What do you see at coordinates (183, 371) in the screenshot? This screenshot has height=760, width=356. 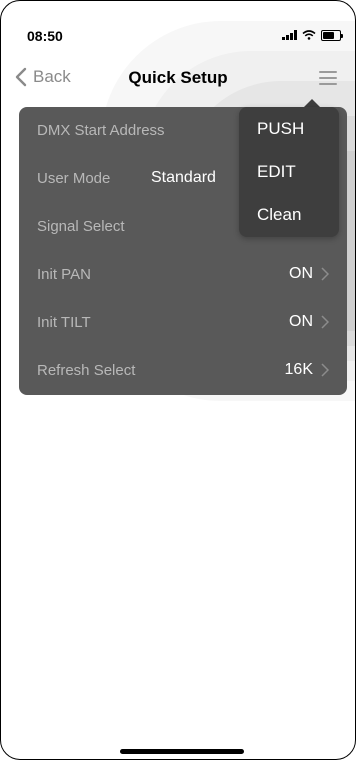 I see `row-refresh-select: Refresh Select 16K` at bounding box center [183, 371].